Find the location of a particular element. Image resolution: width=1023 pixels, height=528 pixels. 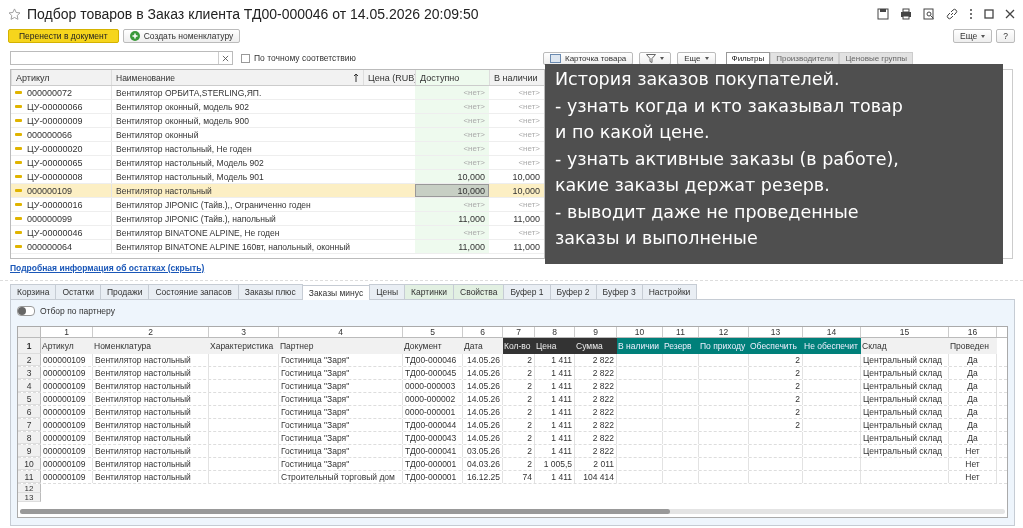

row-number: 8 is located at coordinates (29, 438).